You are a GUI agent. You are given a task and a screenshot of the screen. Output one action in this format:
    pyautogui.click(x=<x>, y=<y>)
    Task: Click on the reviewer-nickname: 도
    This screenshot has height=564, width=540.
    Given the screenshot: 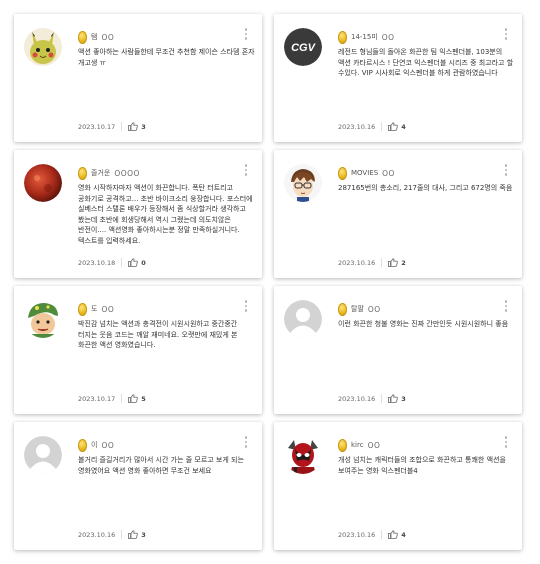 What is the action you would take?
    pyautogui.click(x=94, y=309)
    